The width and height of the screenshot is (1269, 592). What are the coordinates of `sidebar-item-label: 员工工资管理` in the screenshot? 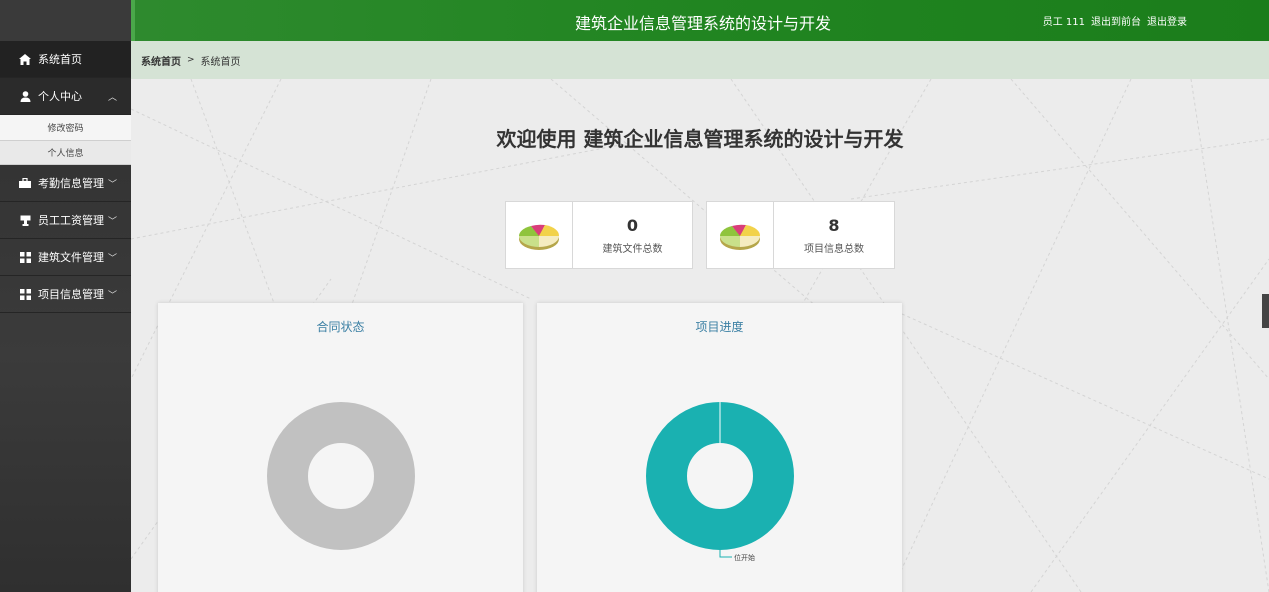 It's located at (71, 220).